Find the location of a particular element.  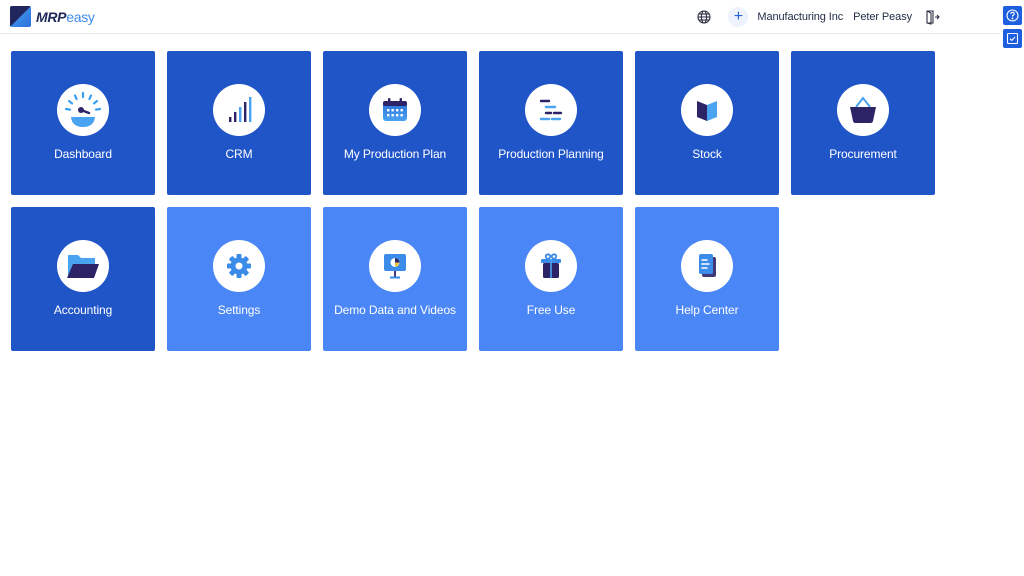

tile-help-center: Help Center is located at coordinates (707, 279).